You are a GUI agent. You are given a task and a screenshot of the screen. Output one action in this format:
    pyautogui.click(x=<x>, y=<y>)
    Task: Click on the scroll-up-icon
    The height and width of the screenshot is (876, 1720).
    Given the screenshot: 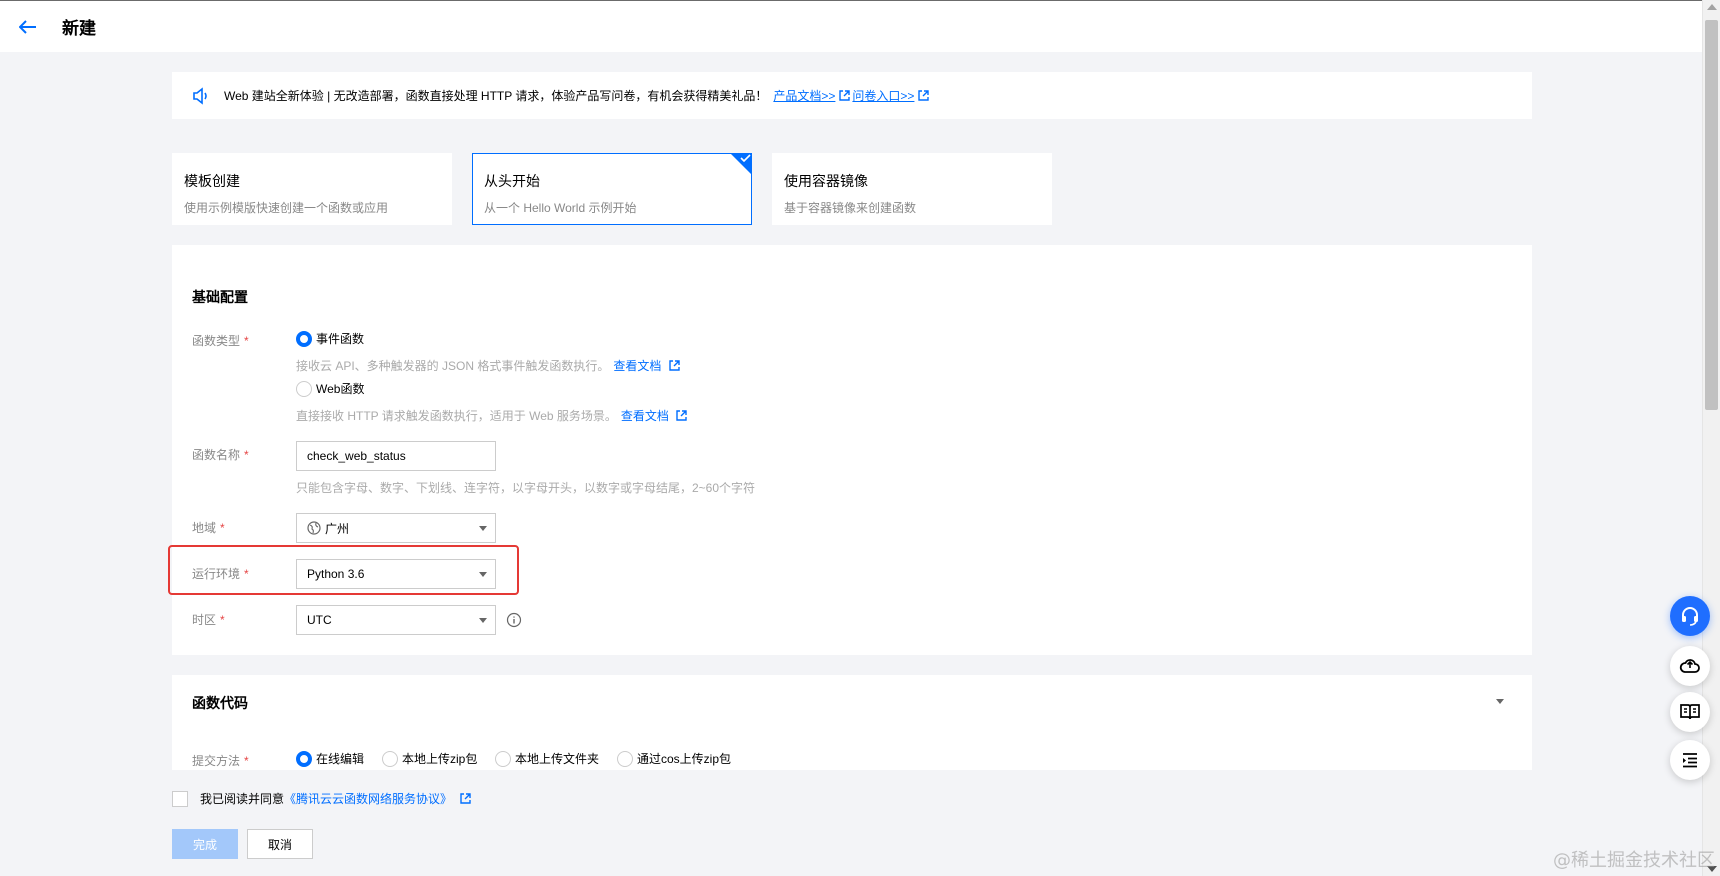 What is the action you would take?
    pyautogui.click(x=1712, y=7)
    